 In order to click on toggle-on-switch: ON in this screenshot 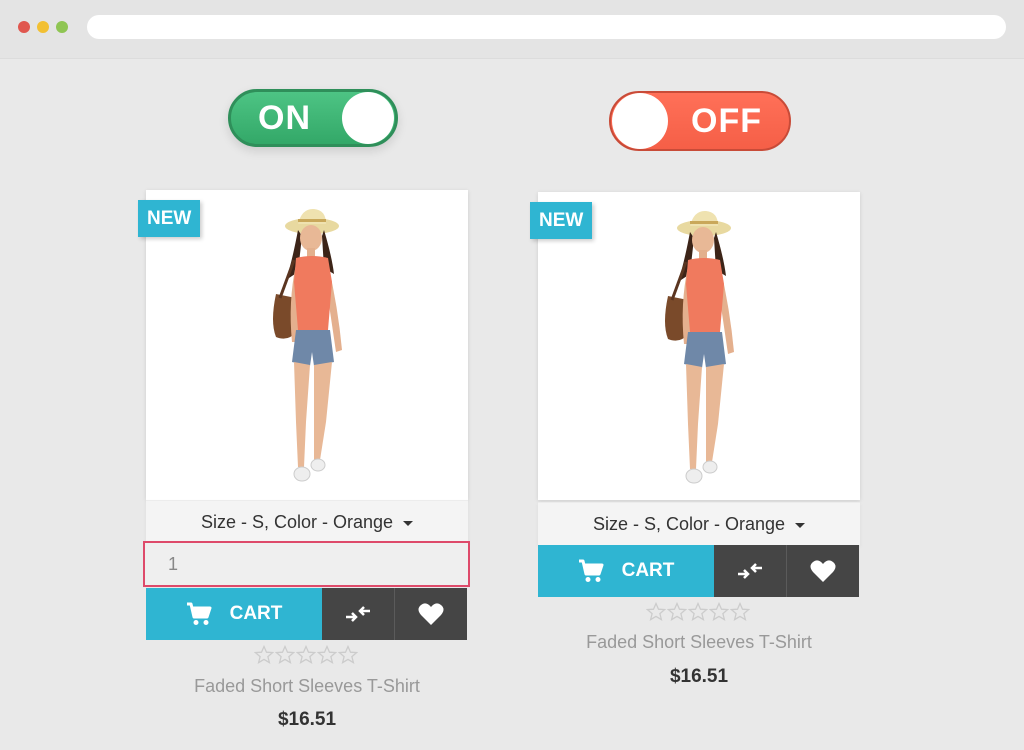, I will do `click(313, 118)`.